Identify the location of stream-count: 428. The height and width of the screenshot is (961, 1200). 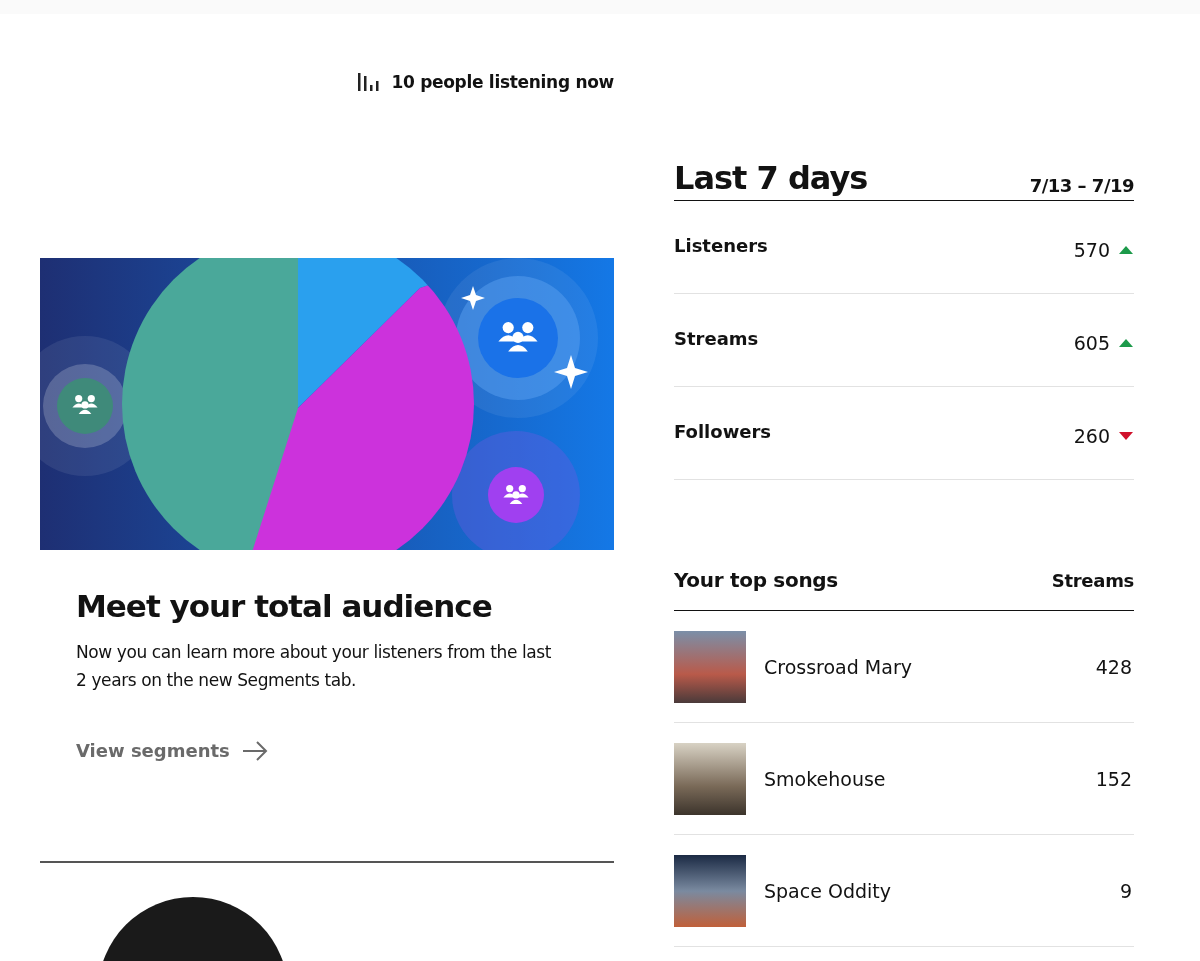
(1113, 666).